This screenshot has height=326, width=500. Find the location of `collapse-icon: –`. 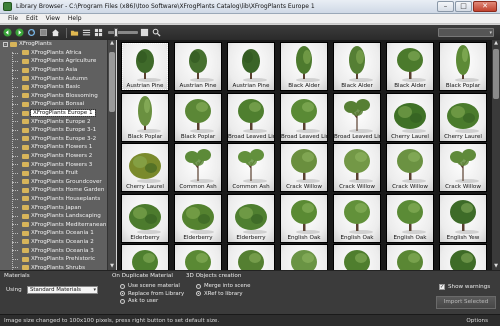

collapse-icon: – is located at coordinates (5, 44).